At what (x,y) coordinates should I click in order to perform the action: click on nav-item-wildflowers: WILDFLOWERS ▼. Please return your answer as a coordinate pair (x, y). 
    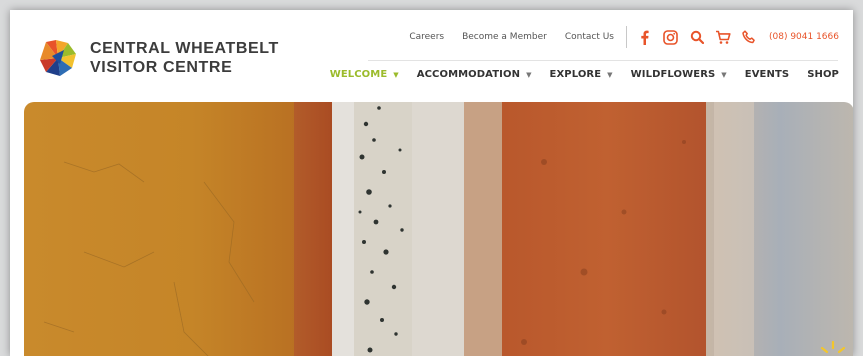
    Looking at the image, I should click on (679, 74).